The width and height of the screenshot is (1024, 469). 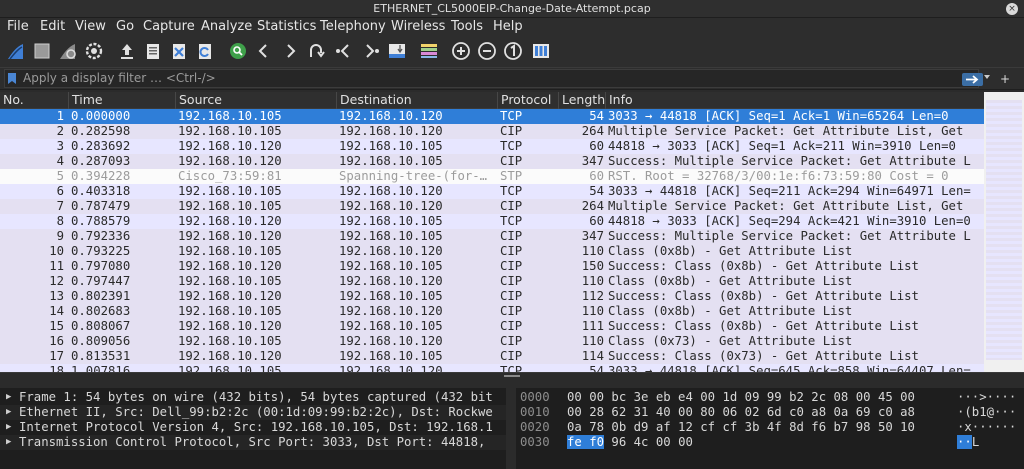 I want to click on resize-columns-button, so click(x=541, y=51).